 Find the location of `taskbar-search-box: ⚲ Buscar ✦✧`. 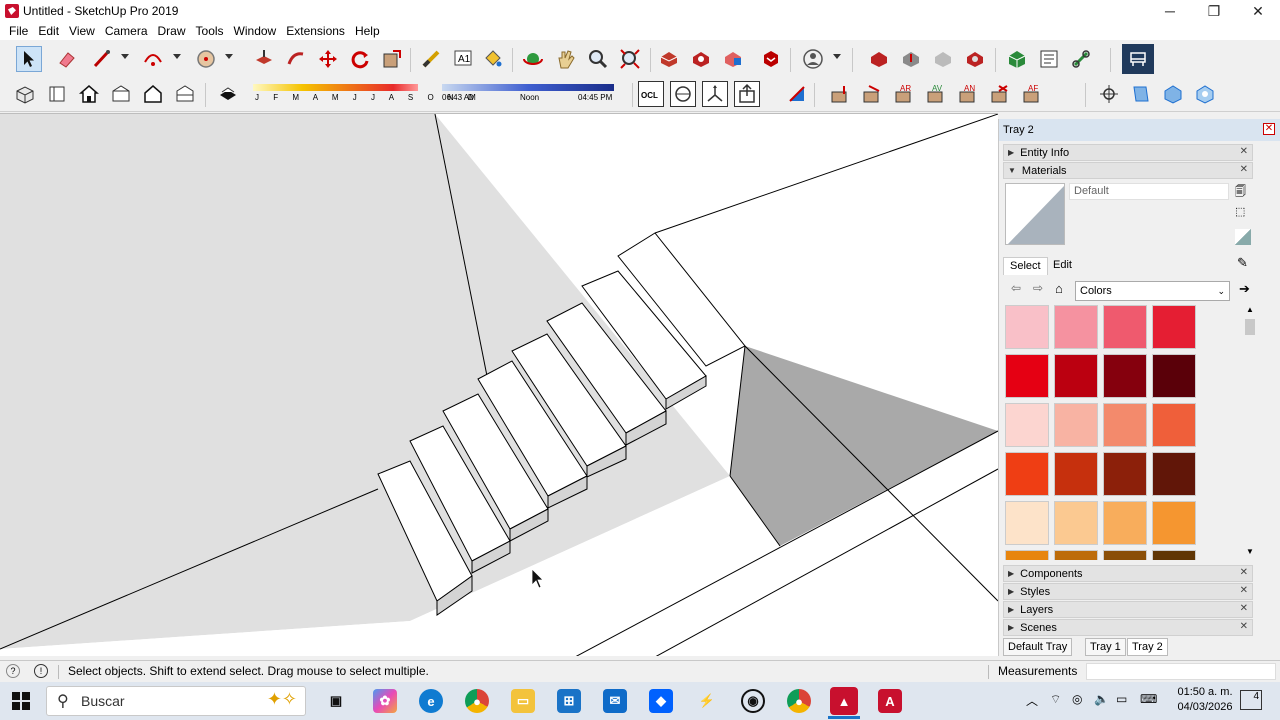

taskbar-search-box: ⚲ Buscar ✦✧ is located at coordinates (176, 701).